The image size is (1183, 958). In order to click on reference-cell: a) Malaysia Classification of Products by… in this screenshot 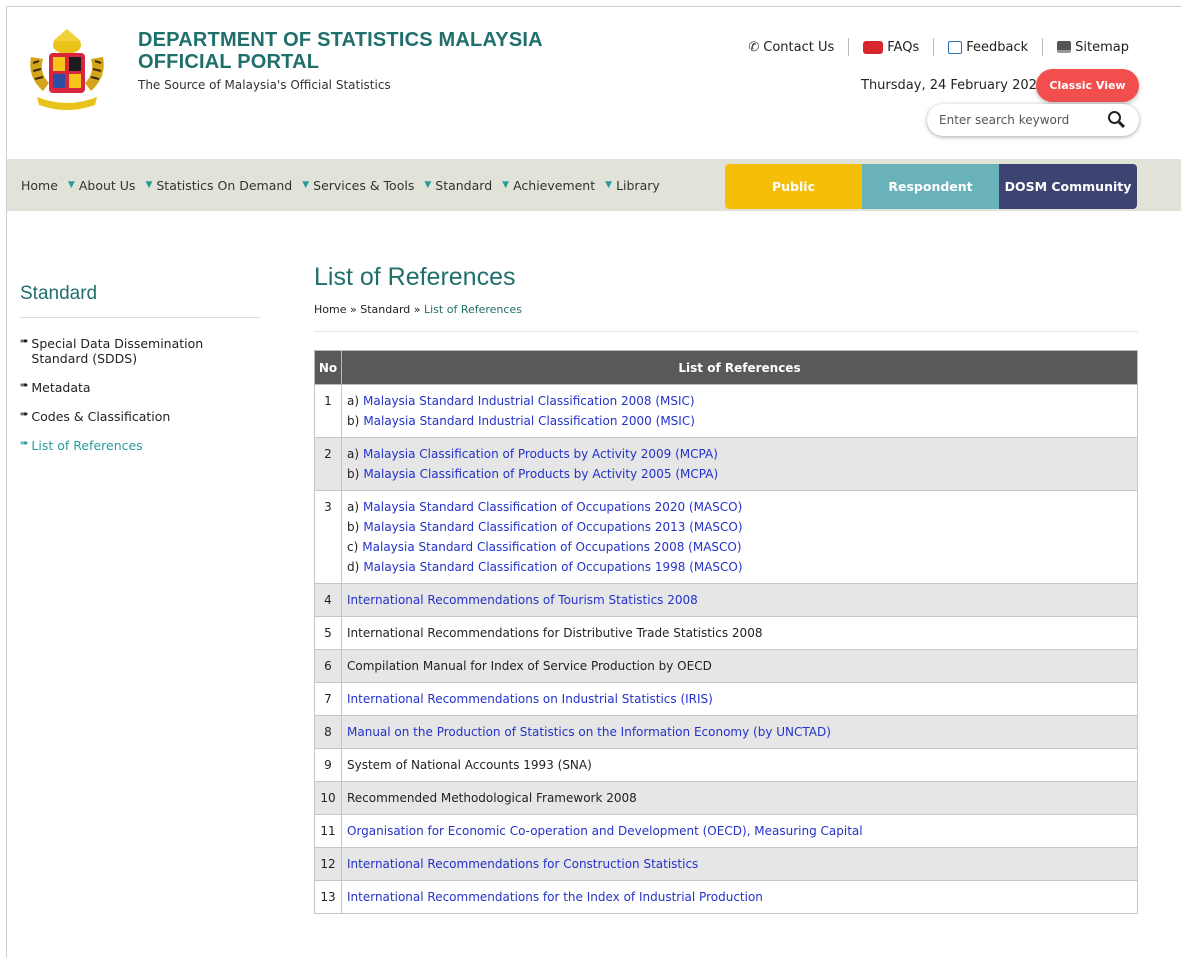, I will do `click(739, 464)`.